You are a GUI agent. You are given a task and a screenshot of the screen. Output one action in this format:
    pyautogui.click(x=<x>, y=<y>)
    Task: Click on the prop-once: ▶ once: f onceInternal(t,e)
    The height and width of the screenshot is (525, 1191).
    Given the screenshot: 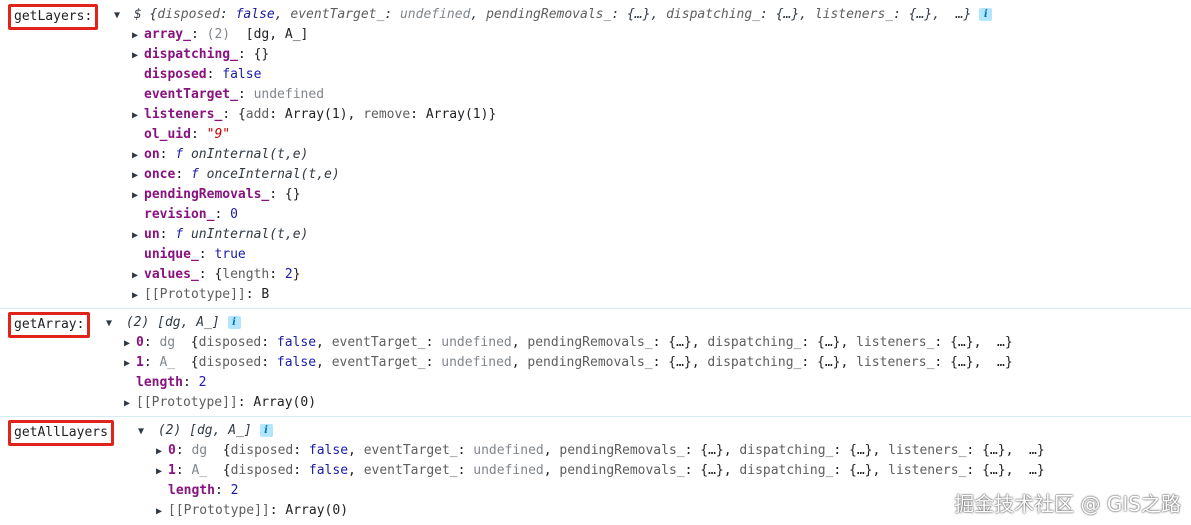 What is the action you would take?
    pyautogui.click(x=236, y=175)
    